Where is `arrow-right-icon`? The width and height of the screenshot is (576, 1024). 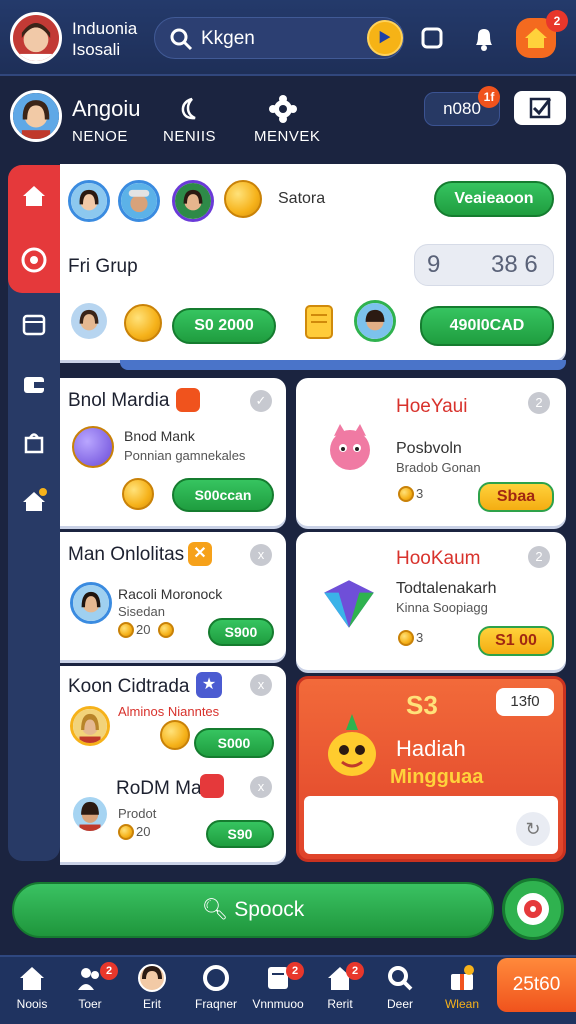 arrow-right-icon is located at coordinates (385, 37).